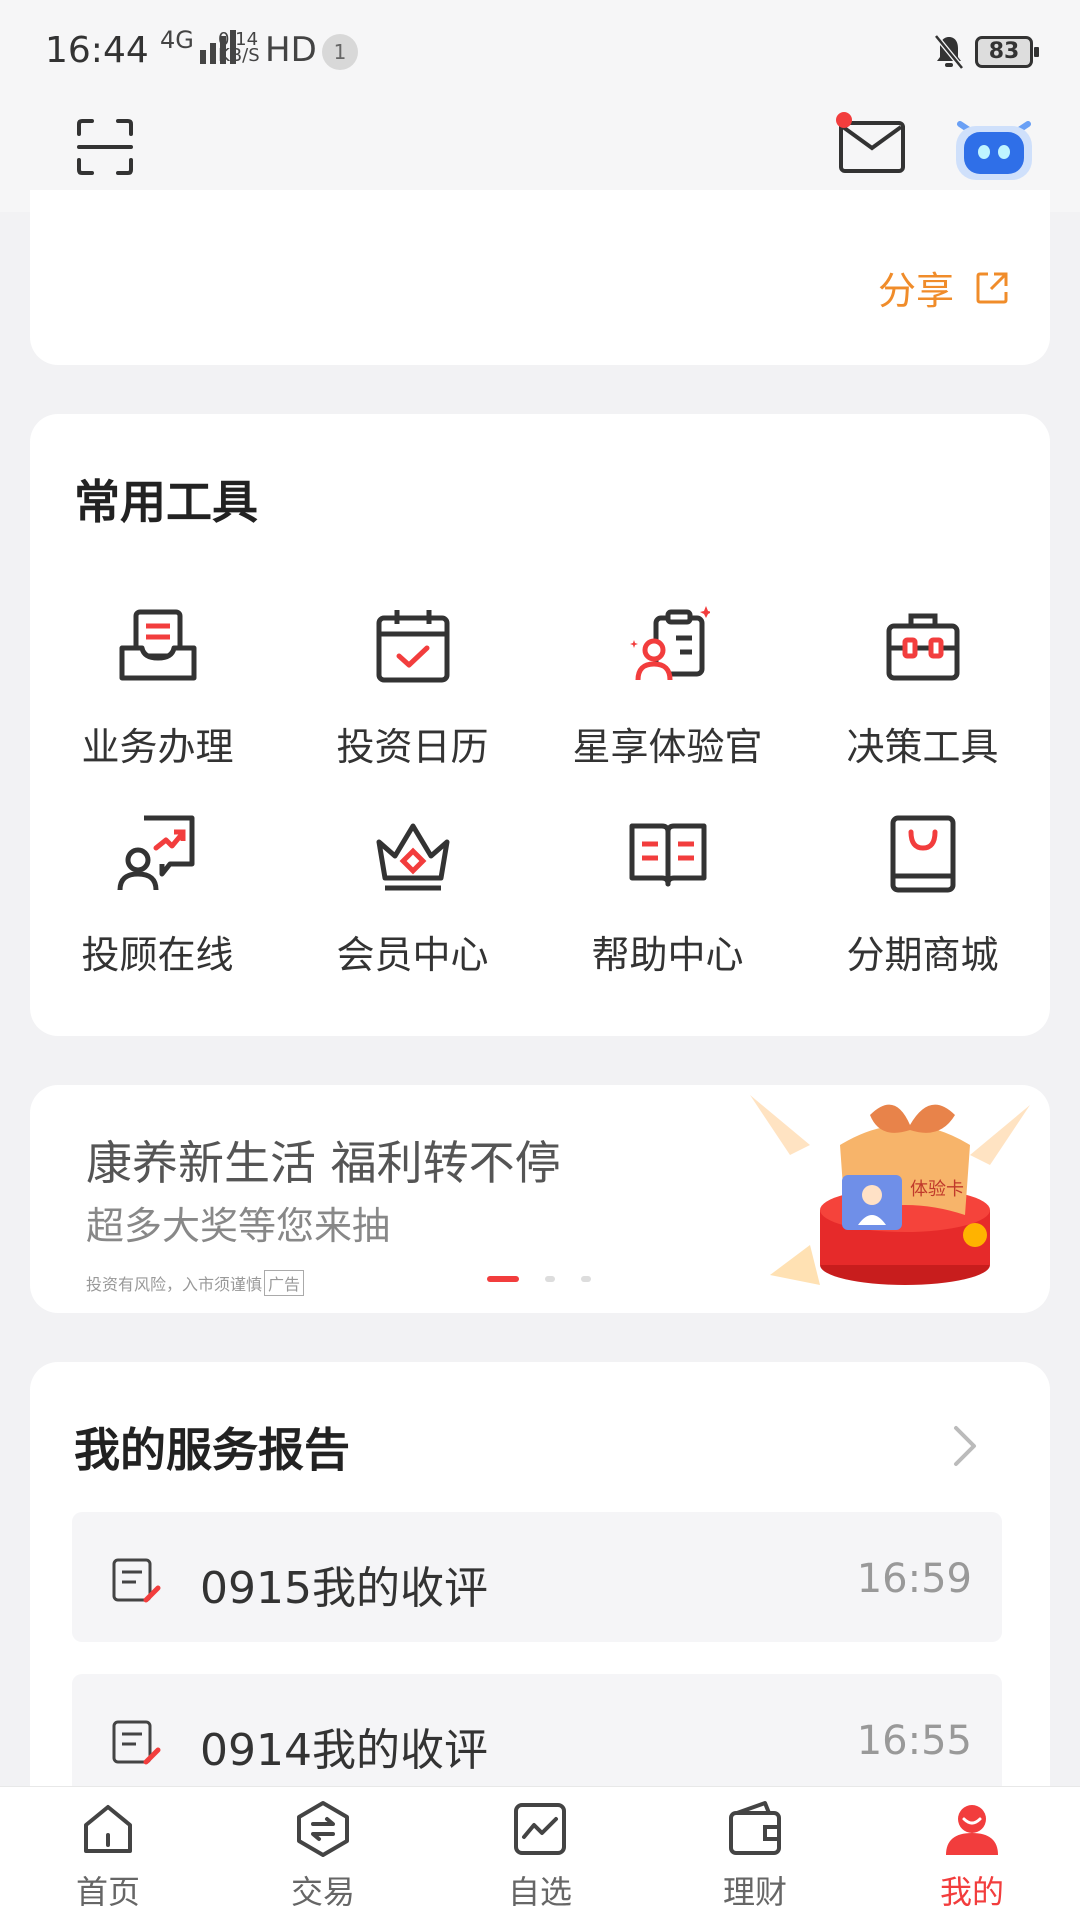 The image size is (1080, 1920). I want to click on nav-trade: 交易, so click(323, 1856).